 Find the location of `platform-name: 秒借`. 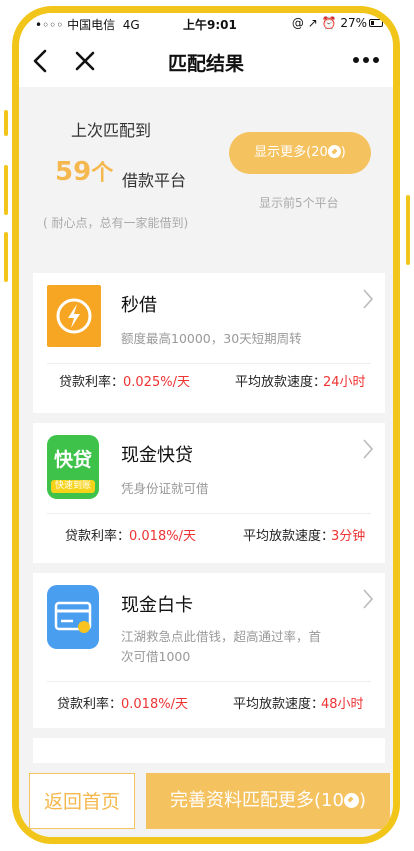

platform-name: 秒借 is located at coordinates (139, 305).